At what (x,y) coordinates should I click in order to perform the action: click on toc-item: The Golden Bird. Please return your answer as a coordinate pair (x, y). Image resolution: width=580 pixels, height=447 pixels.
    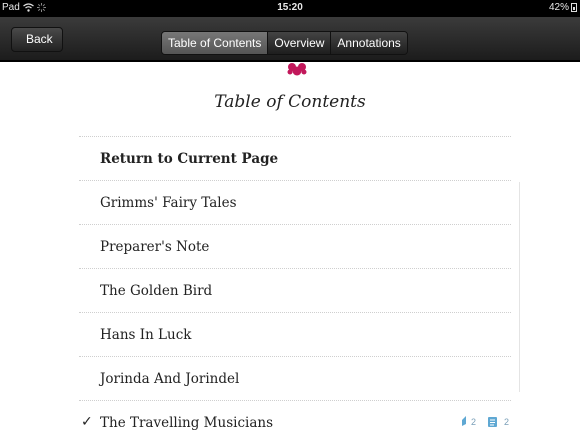
    Looking at the image, I should click on (295, 290).